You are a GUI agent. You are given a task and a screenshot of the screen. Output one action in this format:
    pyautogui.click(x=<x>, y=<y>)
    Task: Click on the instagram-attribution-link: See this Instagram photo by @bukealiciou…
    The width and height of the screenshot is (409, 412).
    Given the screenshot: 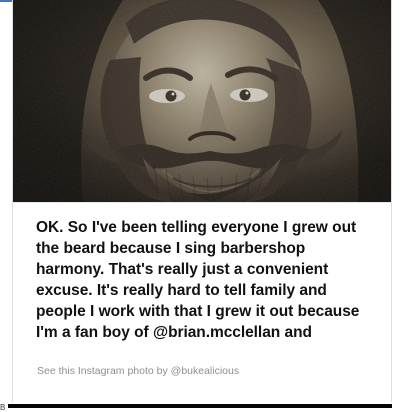 What is the action you would take?
    pyautogui.click(x=138, y=371)
    